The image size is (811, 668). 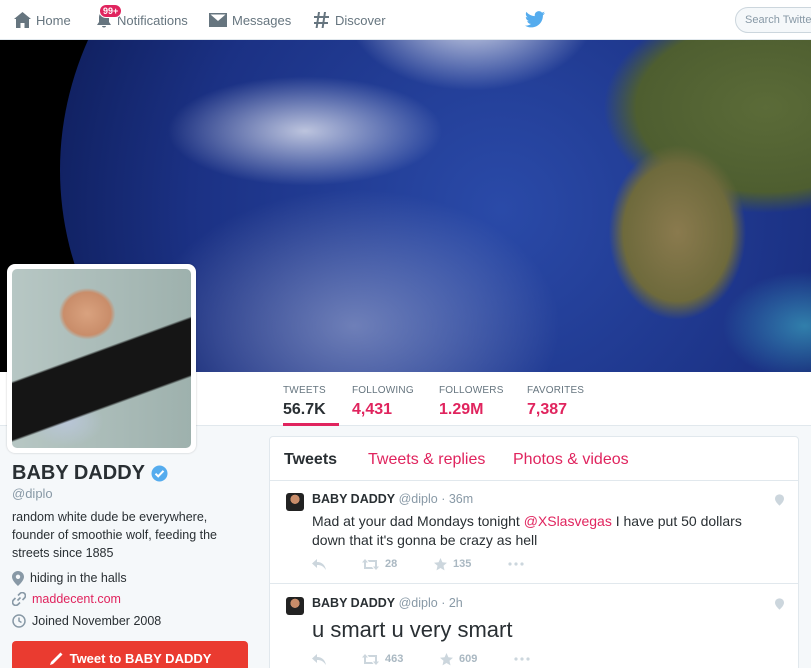 What do you see at coordinates (394, 659) in the screenshot?
I see `retweet-count: 463` at bounding box center [394, 659].